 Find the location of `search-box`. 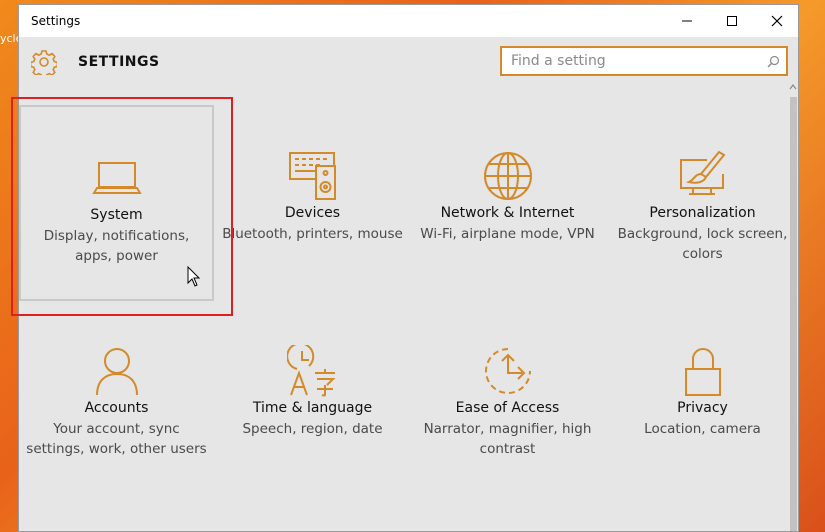

search-box is located at coordinates (644, 61).